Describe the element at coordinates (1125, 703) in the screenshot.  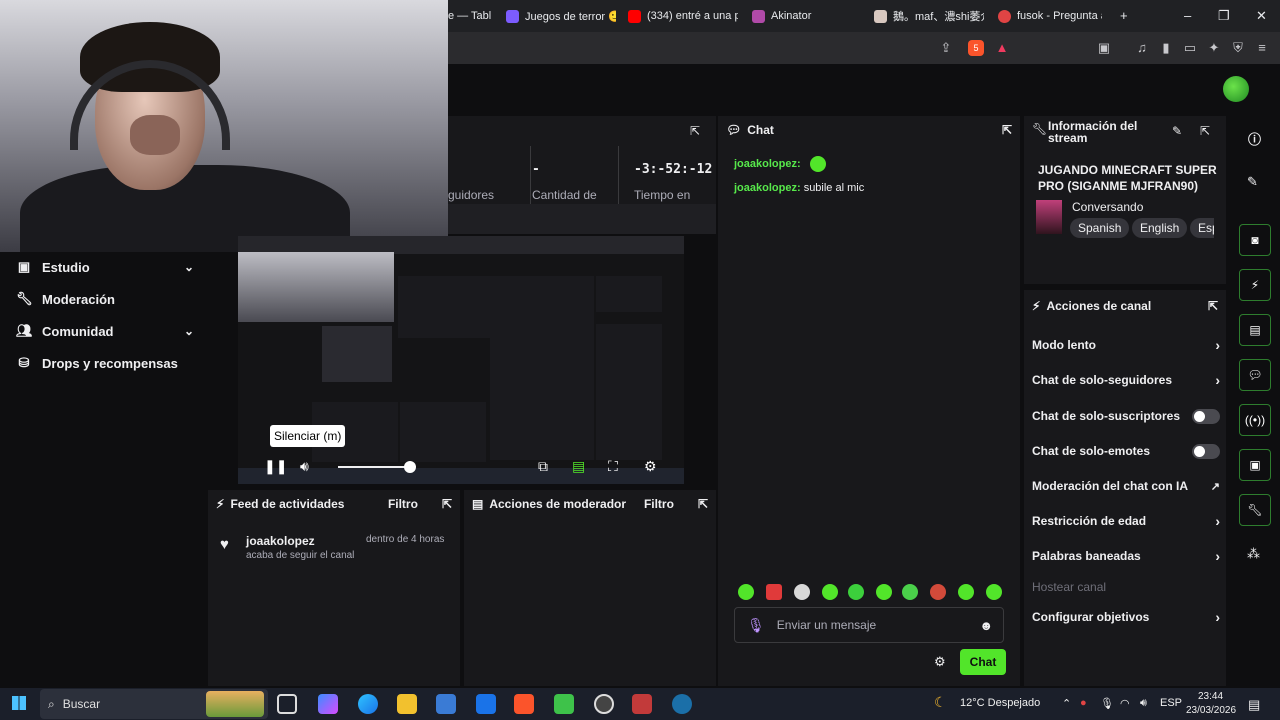
I see `wifi-icon: ◠` at that location.